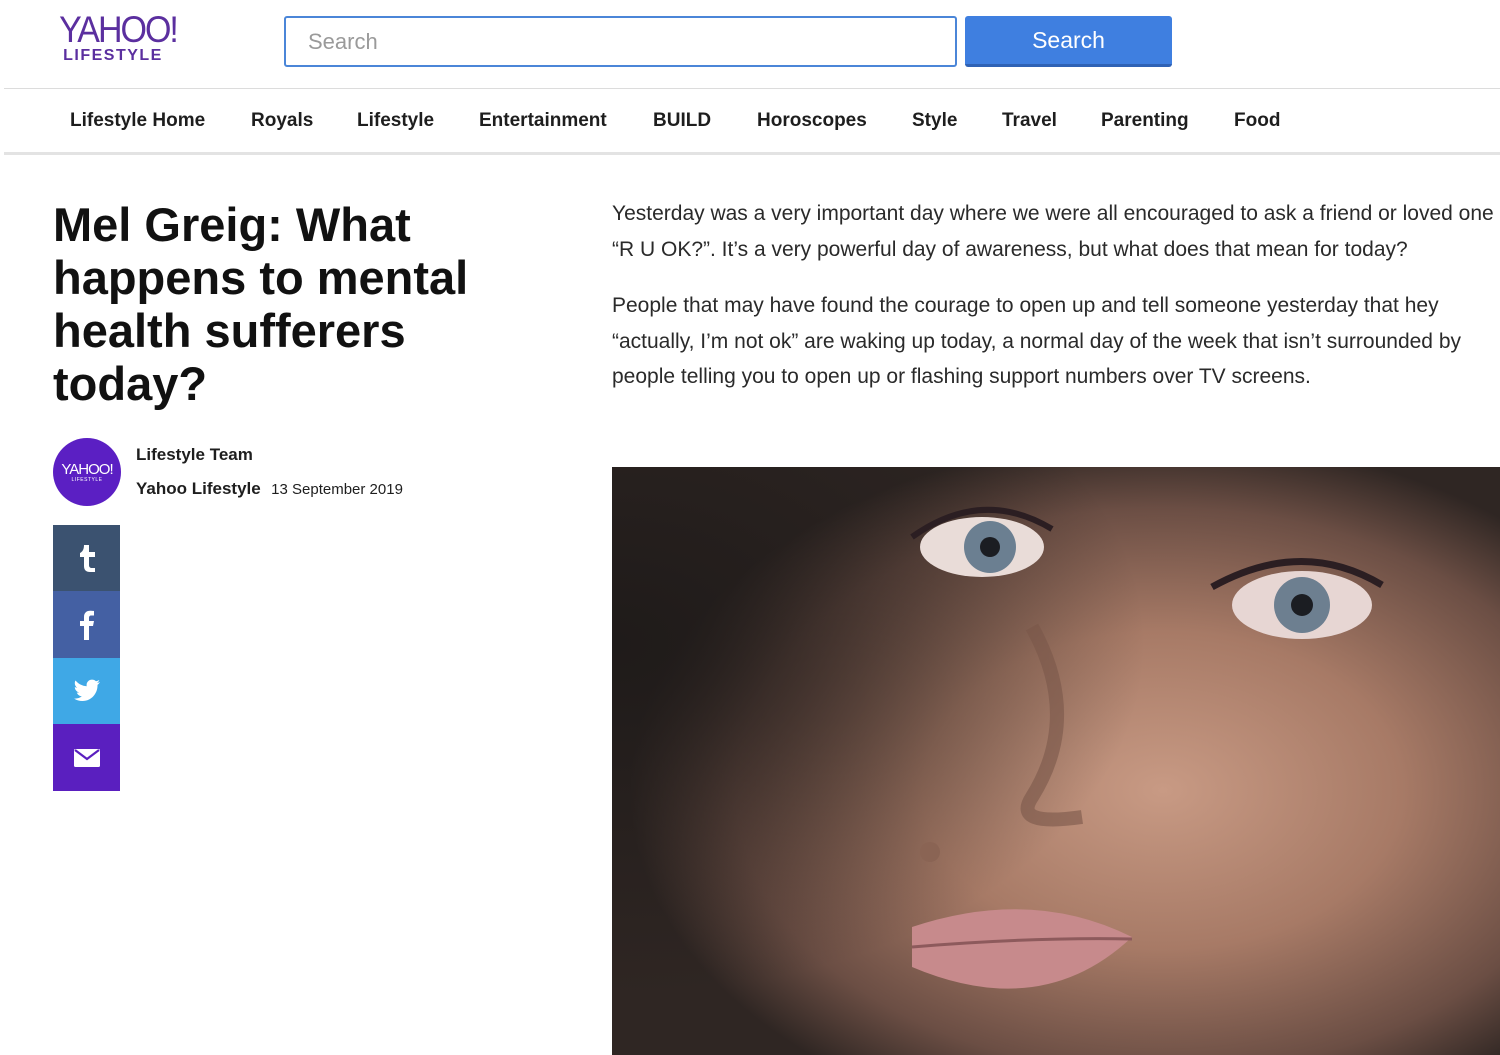  I want to click on facebook-icon, so click(86, 625).